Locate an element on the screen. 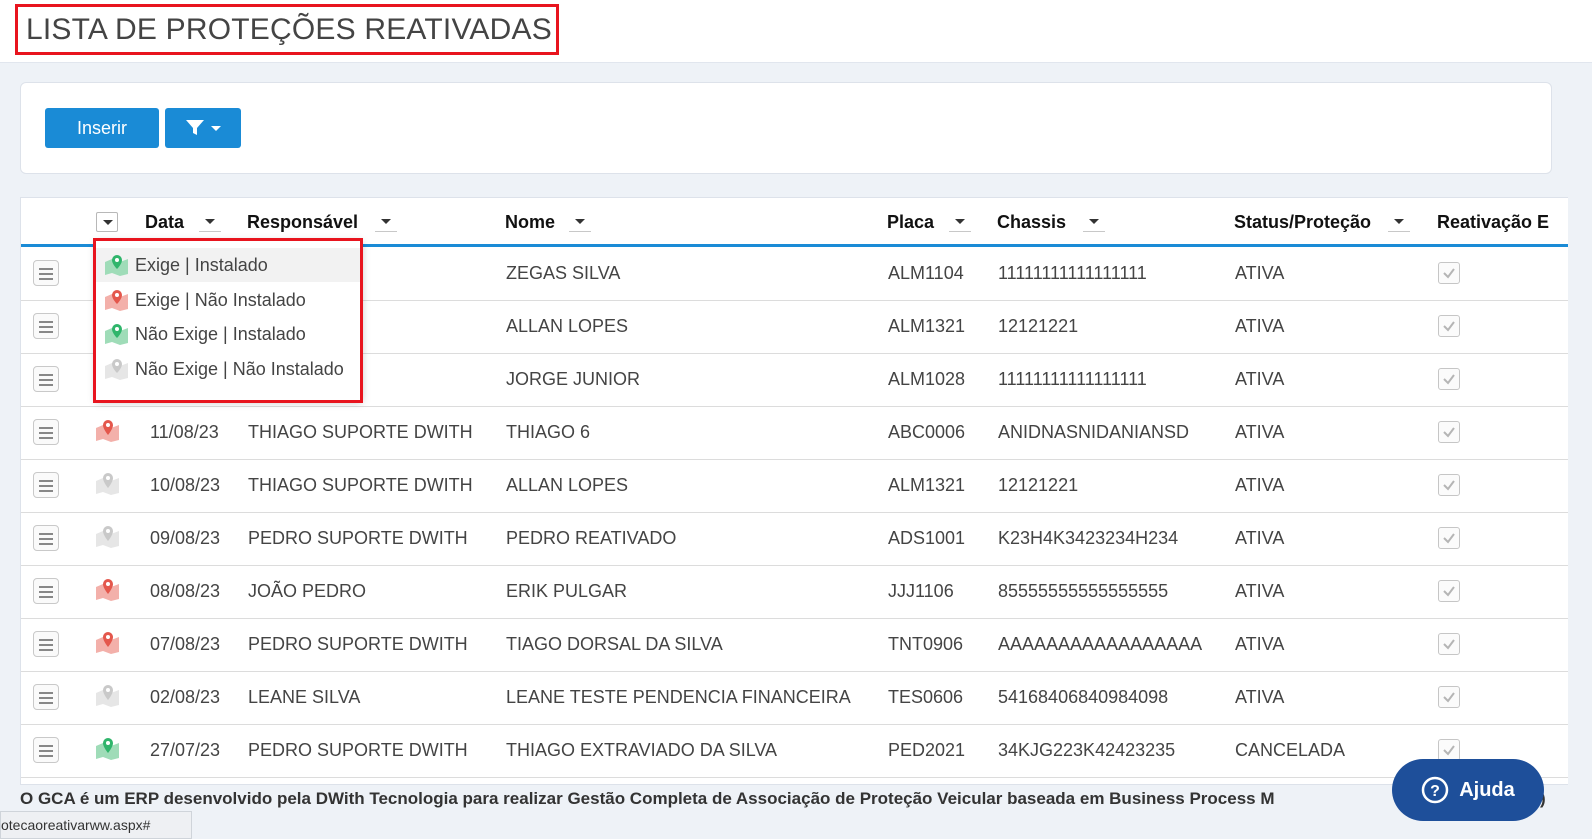 Image resolution: width=1592 pixels, height=839 pixels. cell-placa: TNT0906 is located at coordinates (926, 644).